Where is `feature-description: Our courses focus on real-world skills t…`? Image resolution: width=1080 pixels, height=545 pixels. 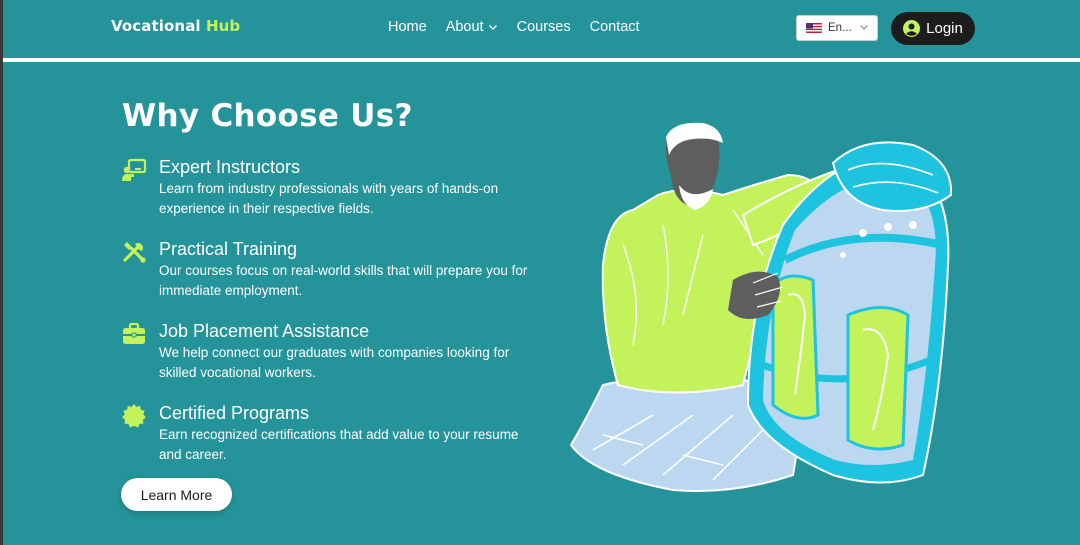 feature-description: Our courses focus on real-world skills t… is located at coordinates (343, 280).